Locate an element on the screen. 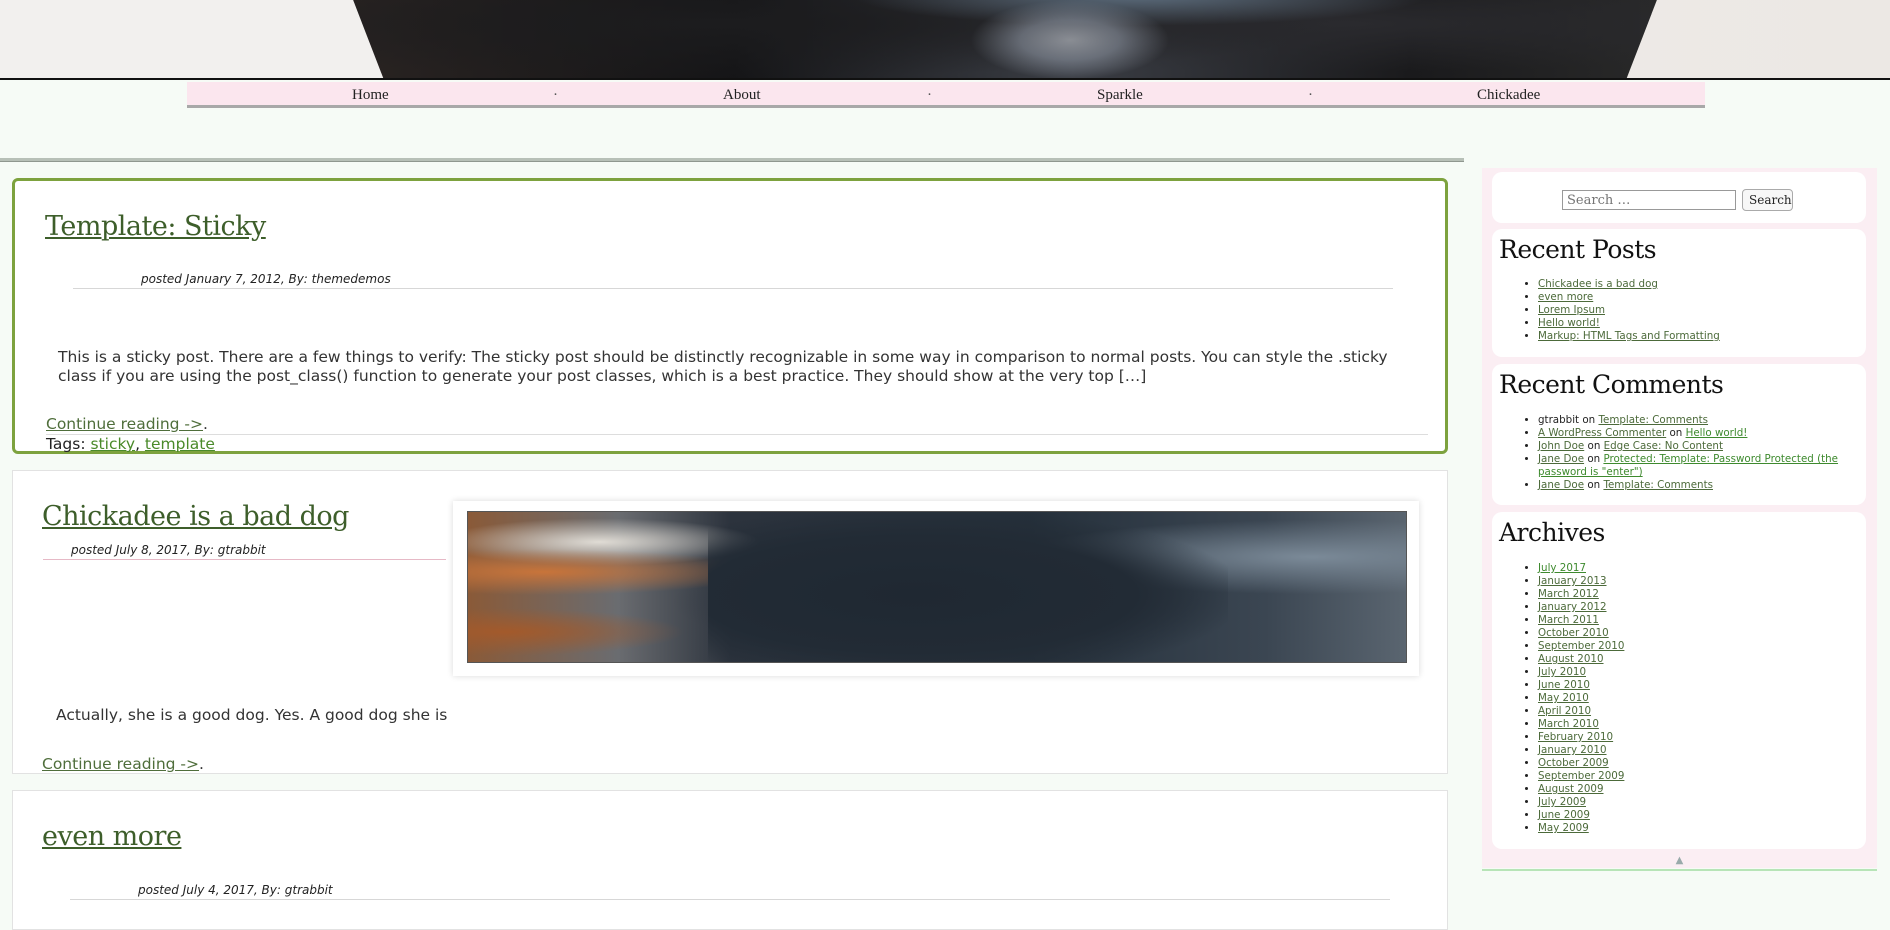  list-item: July 2009 is located at coordinates (1581, 802).